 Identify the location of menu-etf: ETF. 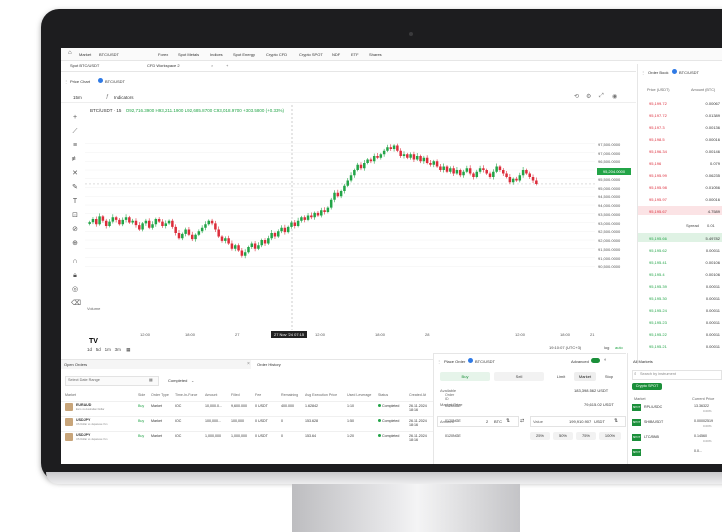
(355, 54).